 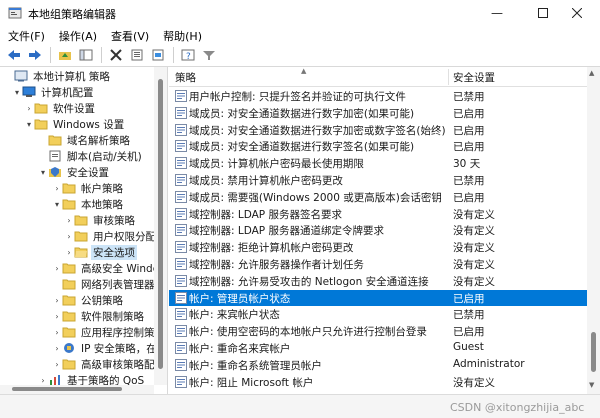 What do you see at coordinates (88, 300) in the screenshot?
I see `tree-item: › 公钥策略` at bounding box center [88, 300].